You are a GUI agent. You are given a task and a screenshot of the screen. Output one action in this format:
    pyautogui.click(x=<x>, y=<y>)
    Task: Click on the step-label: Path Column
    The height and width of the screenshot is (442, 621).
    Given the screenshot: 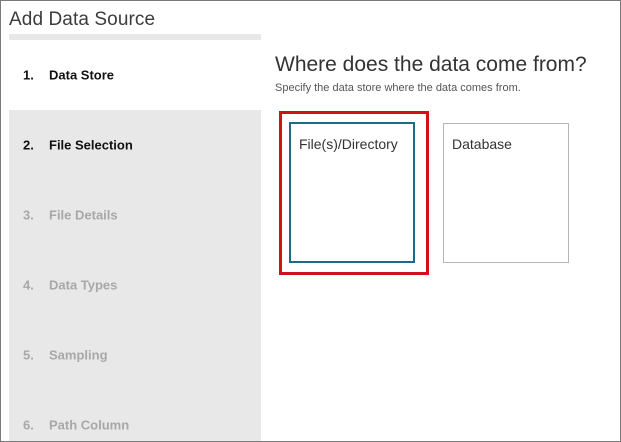 What is the action you would take?
    pyautogui.click(x=89, y=425)
    